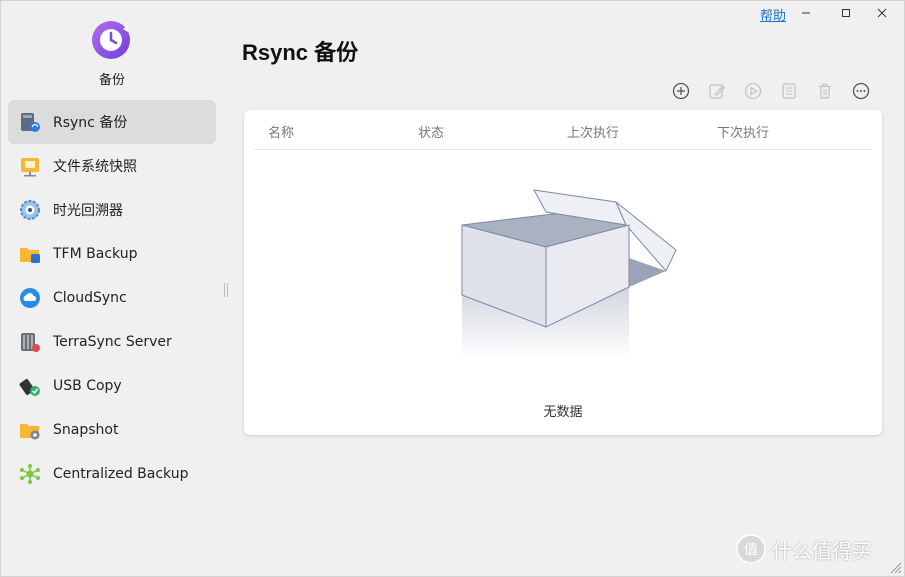 Image resolution: width=905 pixels, height=577 pixels. Describe the element at coordinates (30, 298) in the screenshot. I see `cloud-icon` at that location.